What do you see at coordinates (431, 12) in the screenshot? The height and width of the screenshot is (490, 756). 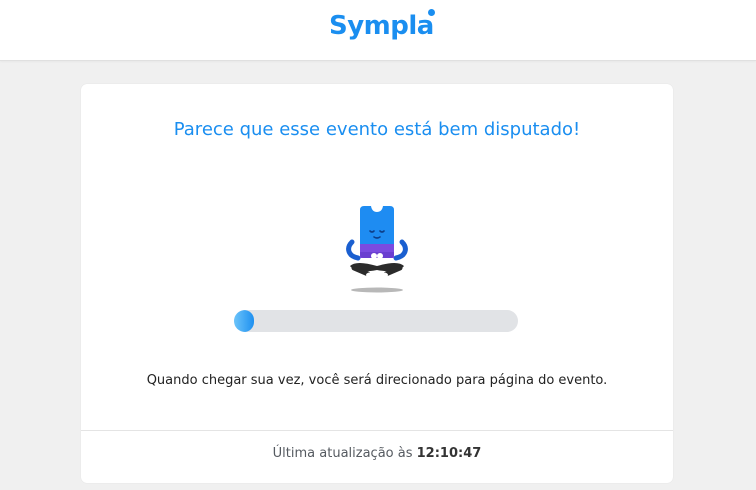 I see `logo-dot-icon` at bounding box center [431, 12].